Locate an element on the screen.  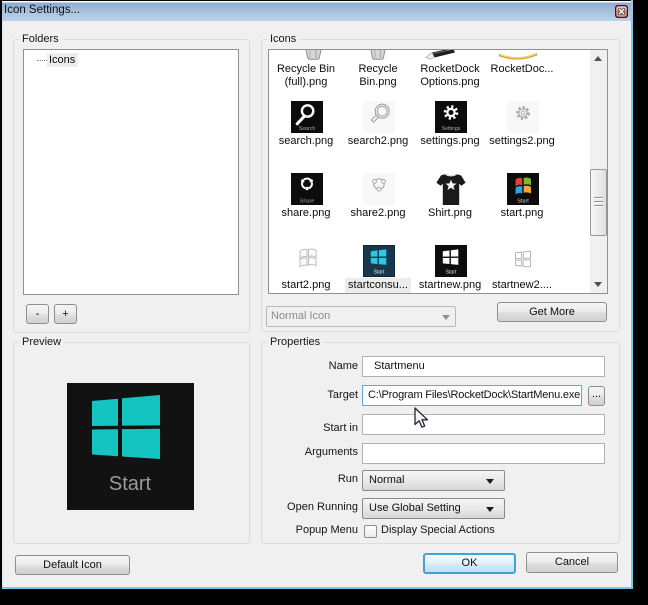
svg-text: Search is located at coordinates (307, 129).